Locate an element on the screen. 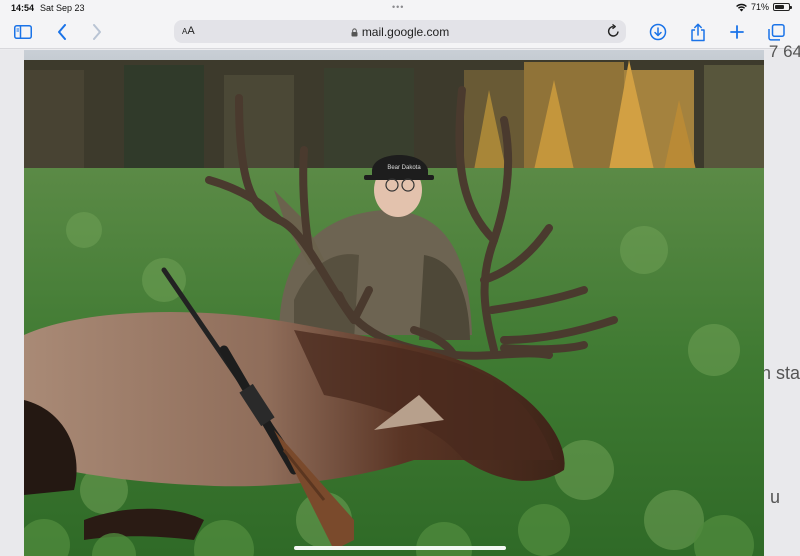 Image resolution: width=800 pixels, height=556 pixels. tabs-icon is located at coordinates (776, 32).